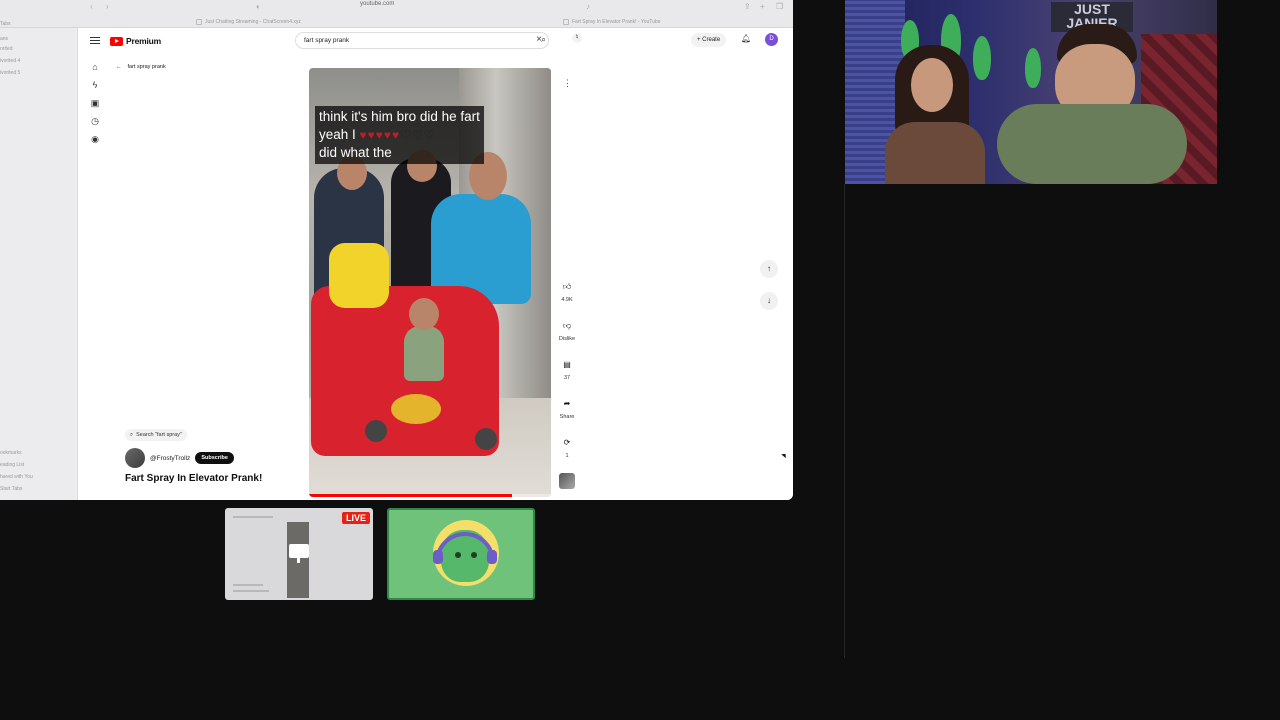 This screenshot has width=1280, height=720. I want to click on notifications-bell-icon: 🔔︎, so click(746, 38).